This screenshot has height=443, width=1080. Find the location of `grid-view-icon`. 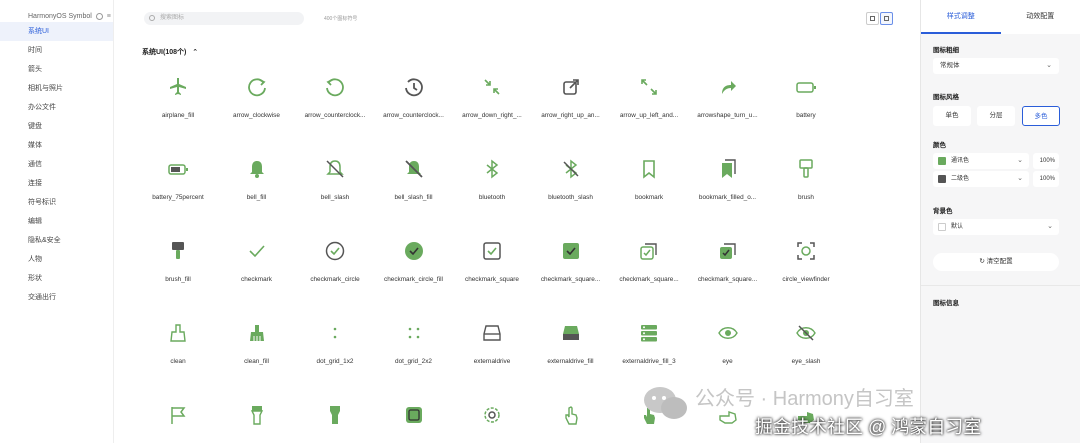

grid-view-icon is located at coordinates (886, 18).